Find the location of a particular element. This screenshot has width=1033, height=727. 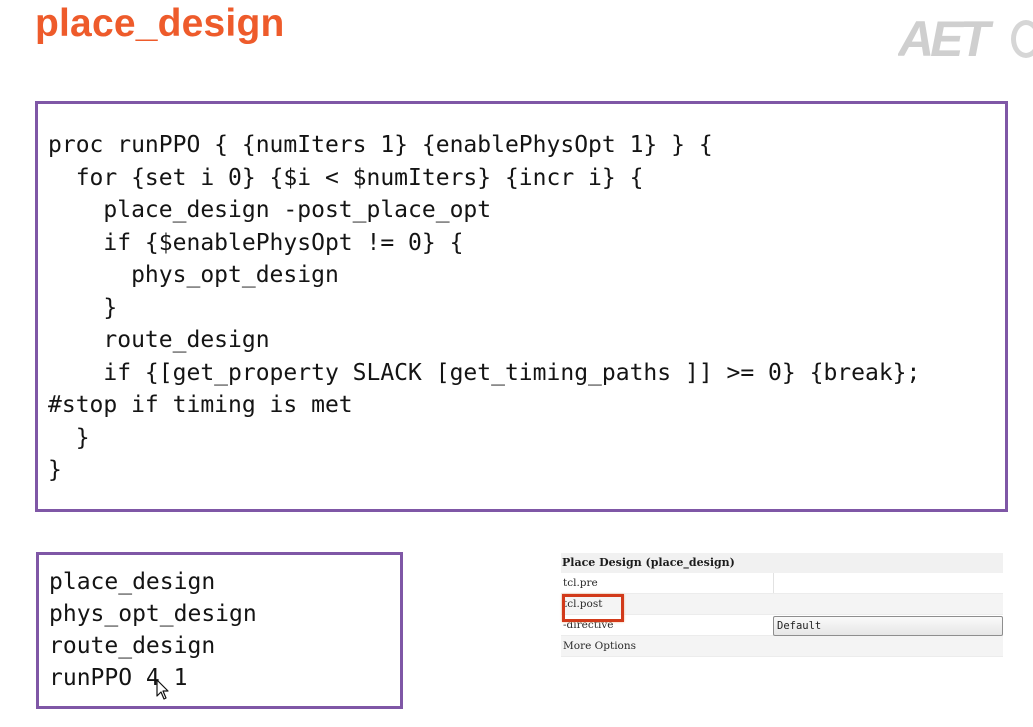

mouse-pointer-icon is located at coordinates (162, 689).